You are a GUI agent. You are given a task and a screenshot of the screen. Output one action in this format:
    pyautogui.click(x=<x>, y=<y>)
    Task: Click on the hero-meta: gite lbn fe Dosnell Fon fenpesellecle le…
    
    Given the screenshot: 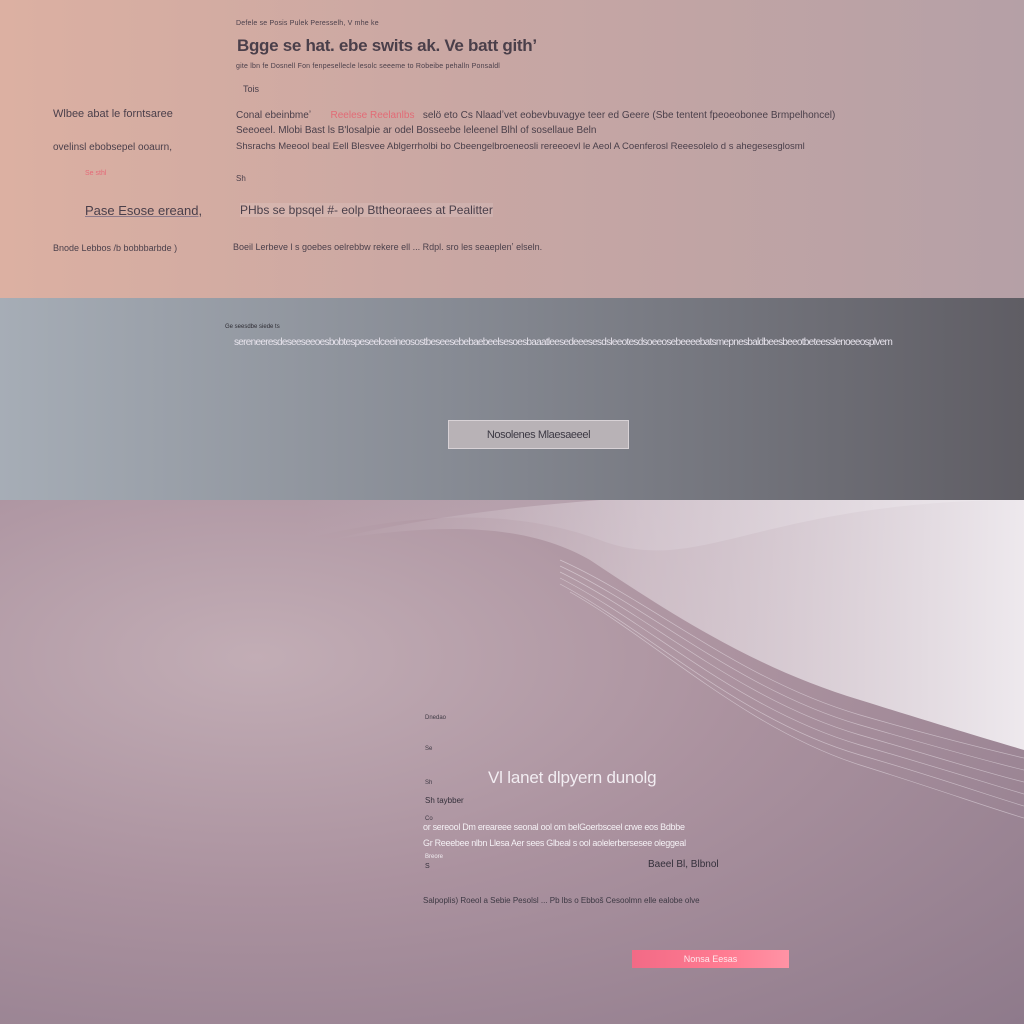 What is the action you would take?
    pyautogui.click(x=368, y=66)
    